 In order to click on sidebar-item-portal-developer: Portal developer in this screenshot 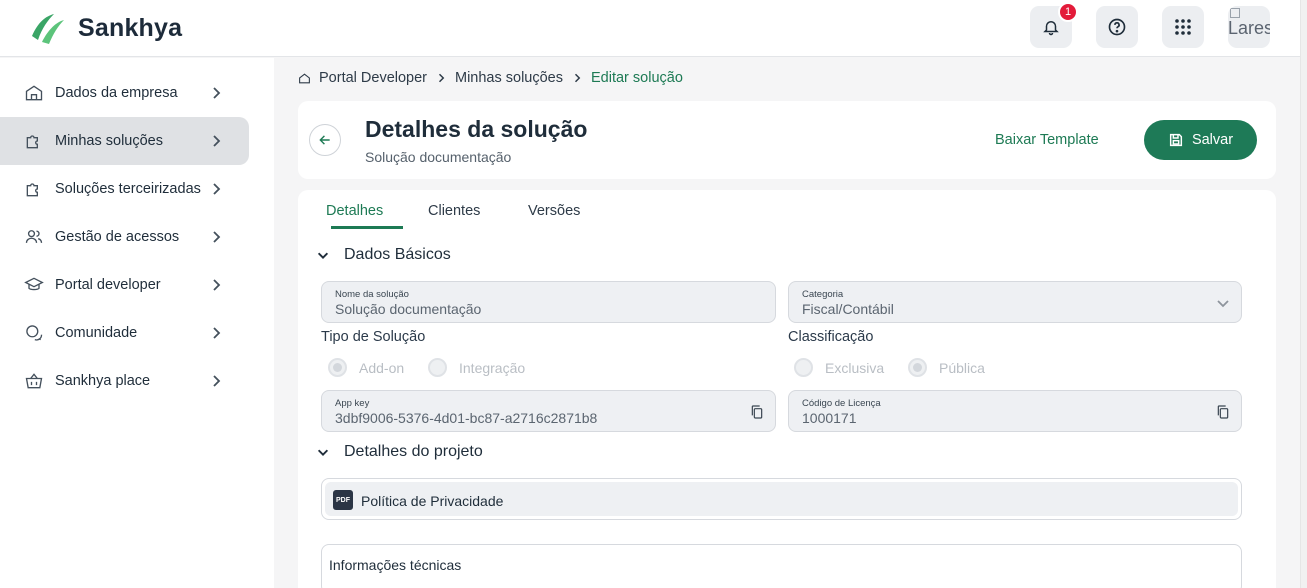, I will do `click(124, 285)`.